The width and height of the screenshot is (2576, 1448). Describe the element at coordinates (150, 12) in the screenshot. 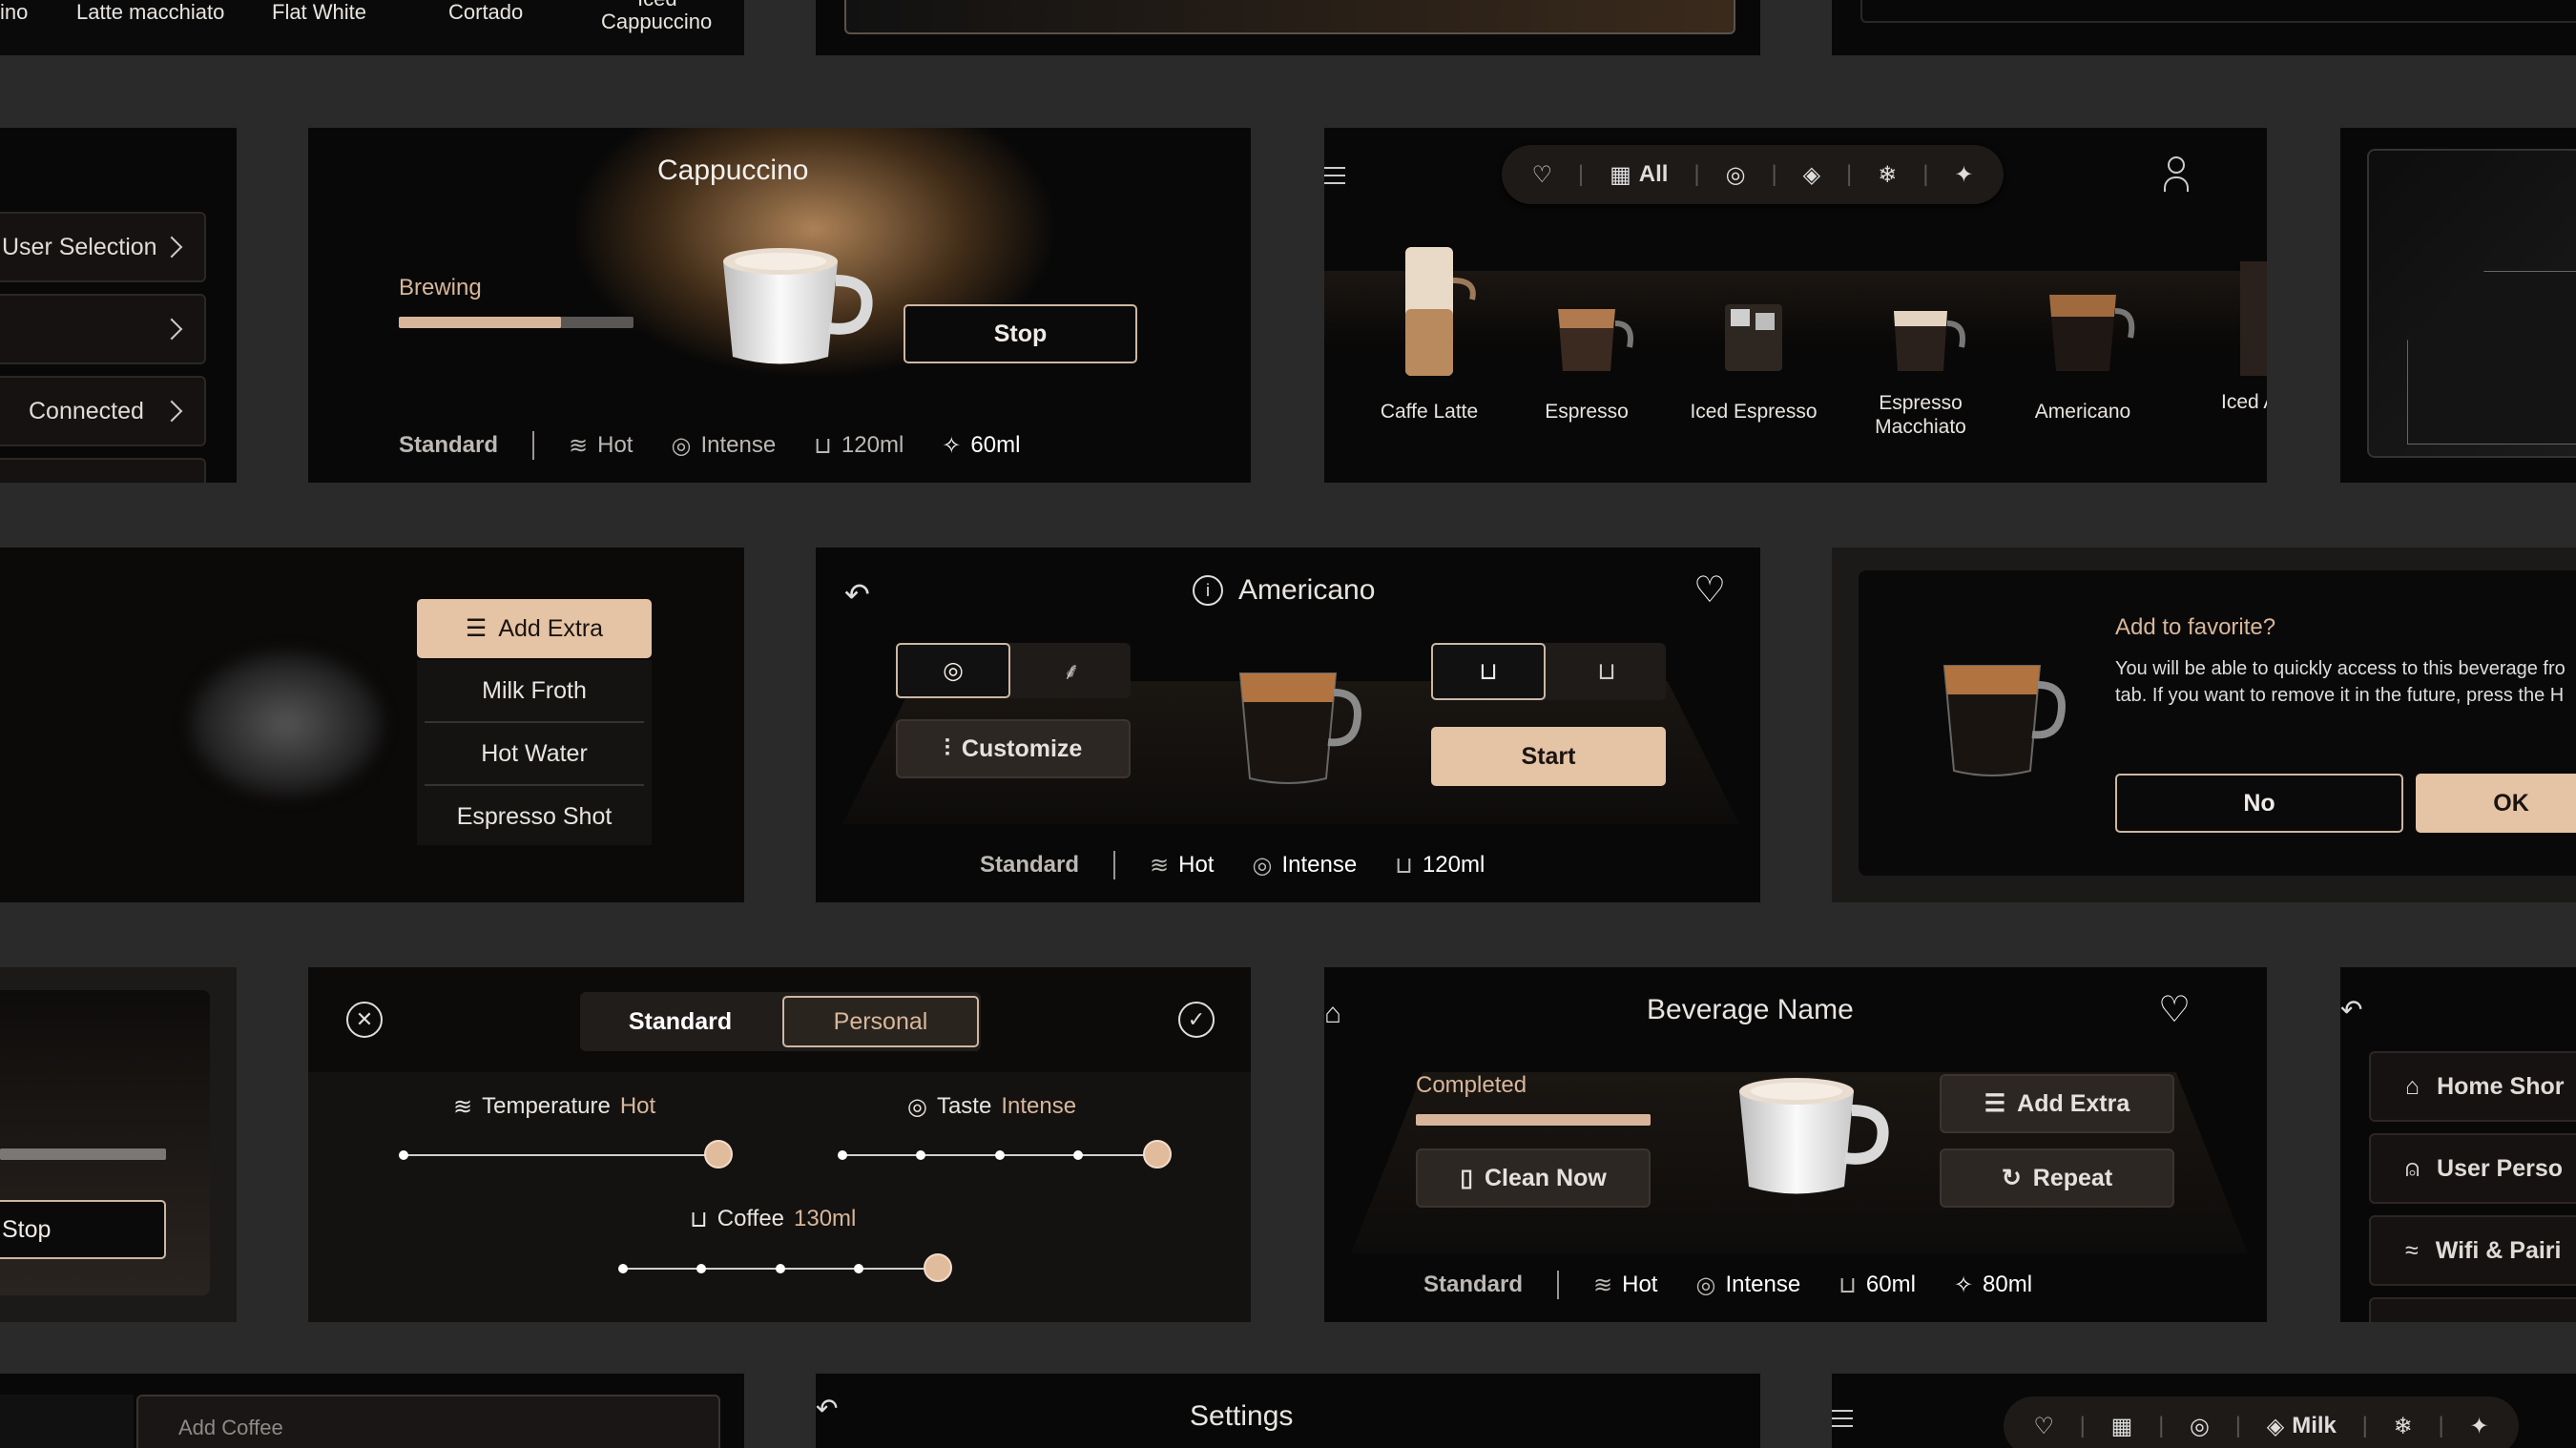

I see `drink-label: Latte macchiato` at that location.